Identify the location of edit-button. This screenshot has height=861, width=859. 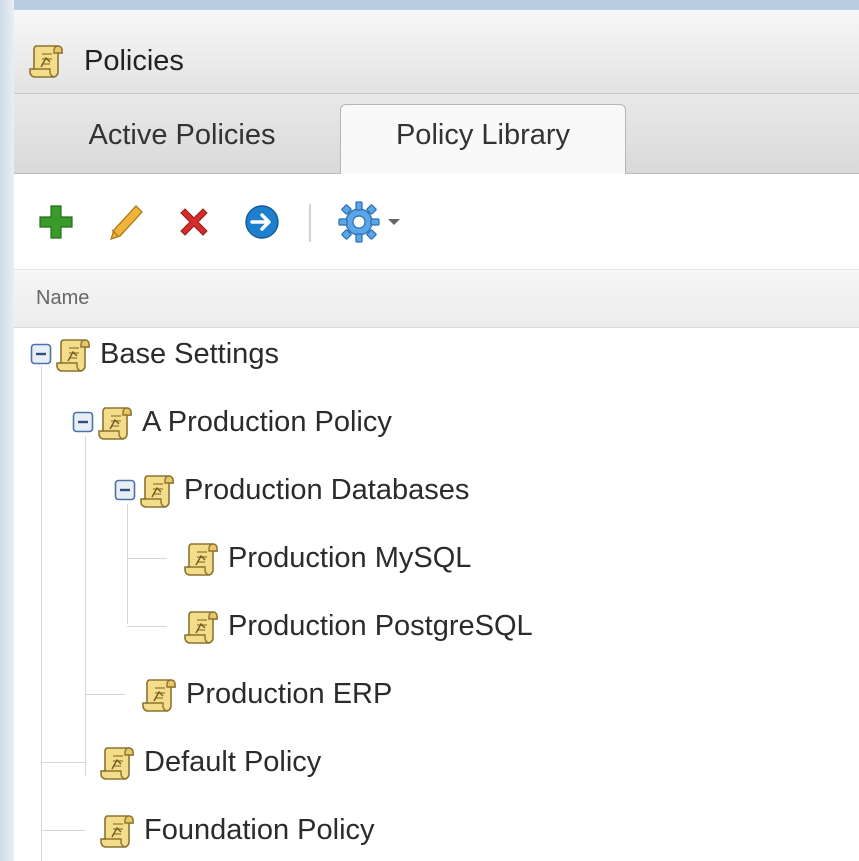
(126, 222).